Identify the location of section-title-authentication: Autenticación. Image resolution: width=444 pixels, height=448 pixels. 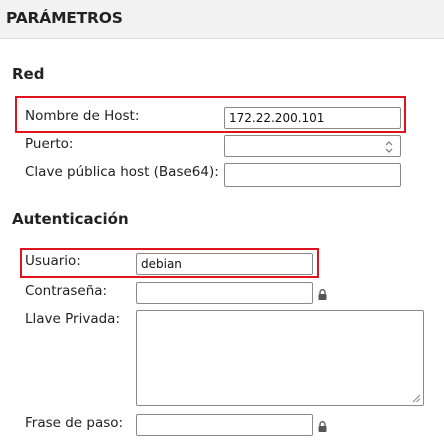
(70, 219).